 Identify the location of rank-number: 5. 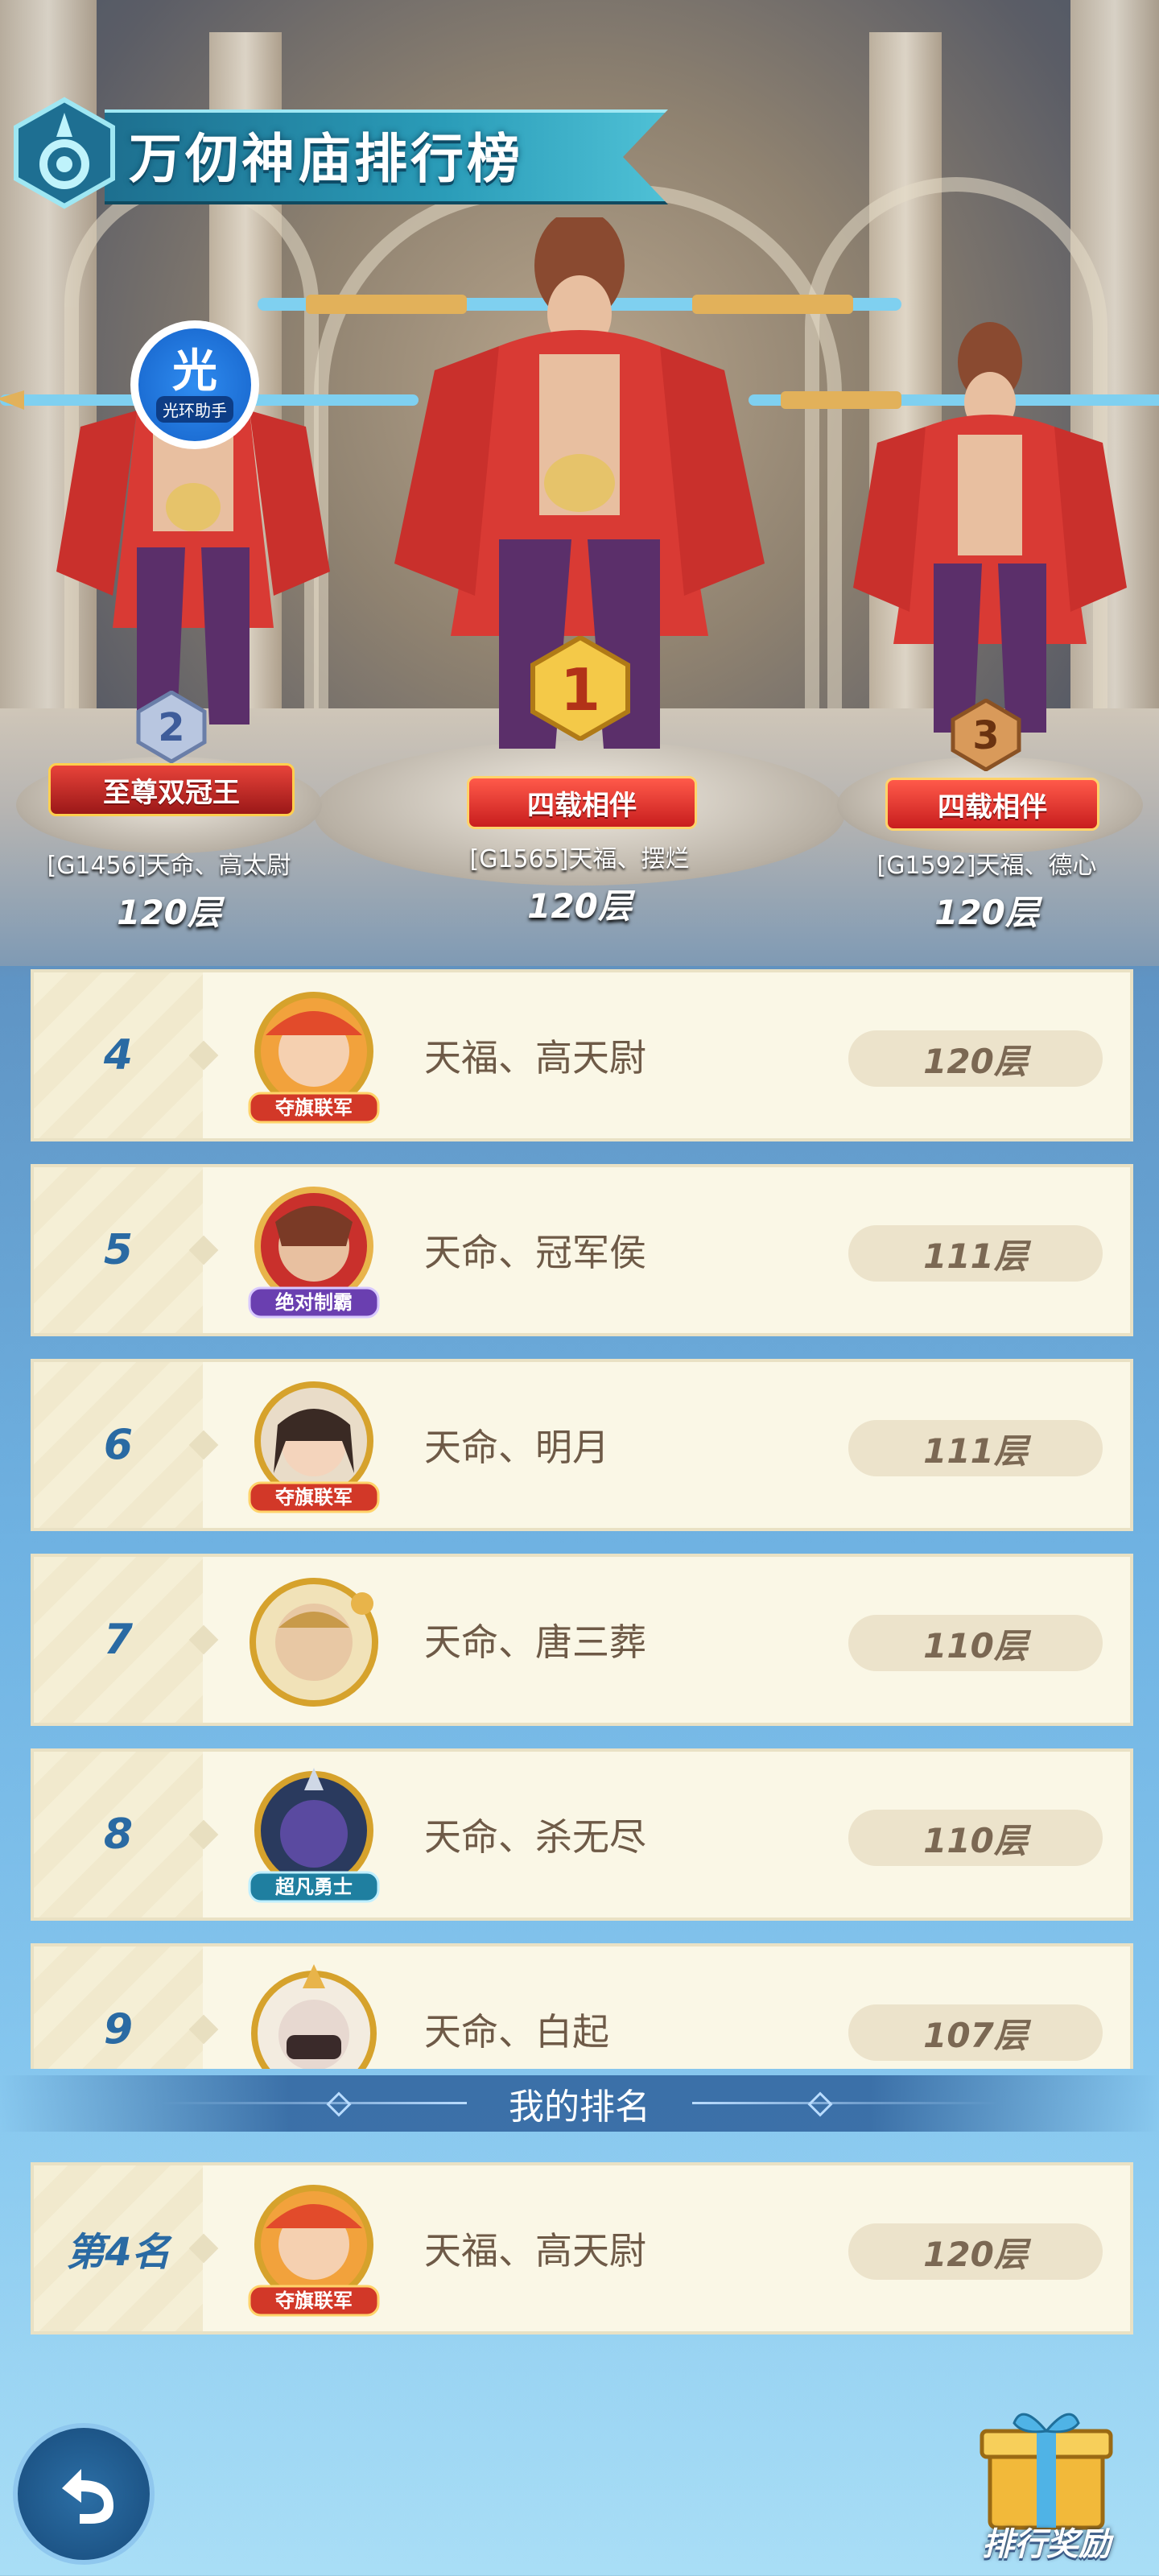
(118, 1250).